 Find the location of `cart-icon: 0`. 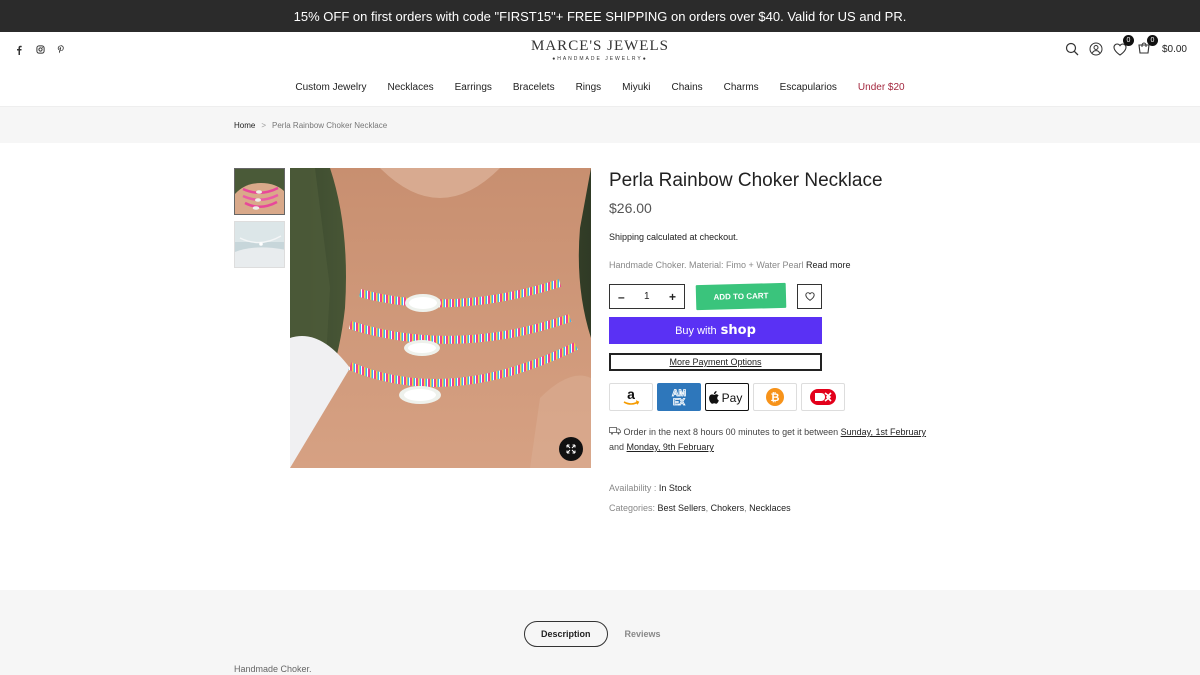

cart-icon: 0 is located at coordinates (1147, 46).